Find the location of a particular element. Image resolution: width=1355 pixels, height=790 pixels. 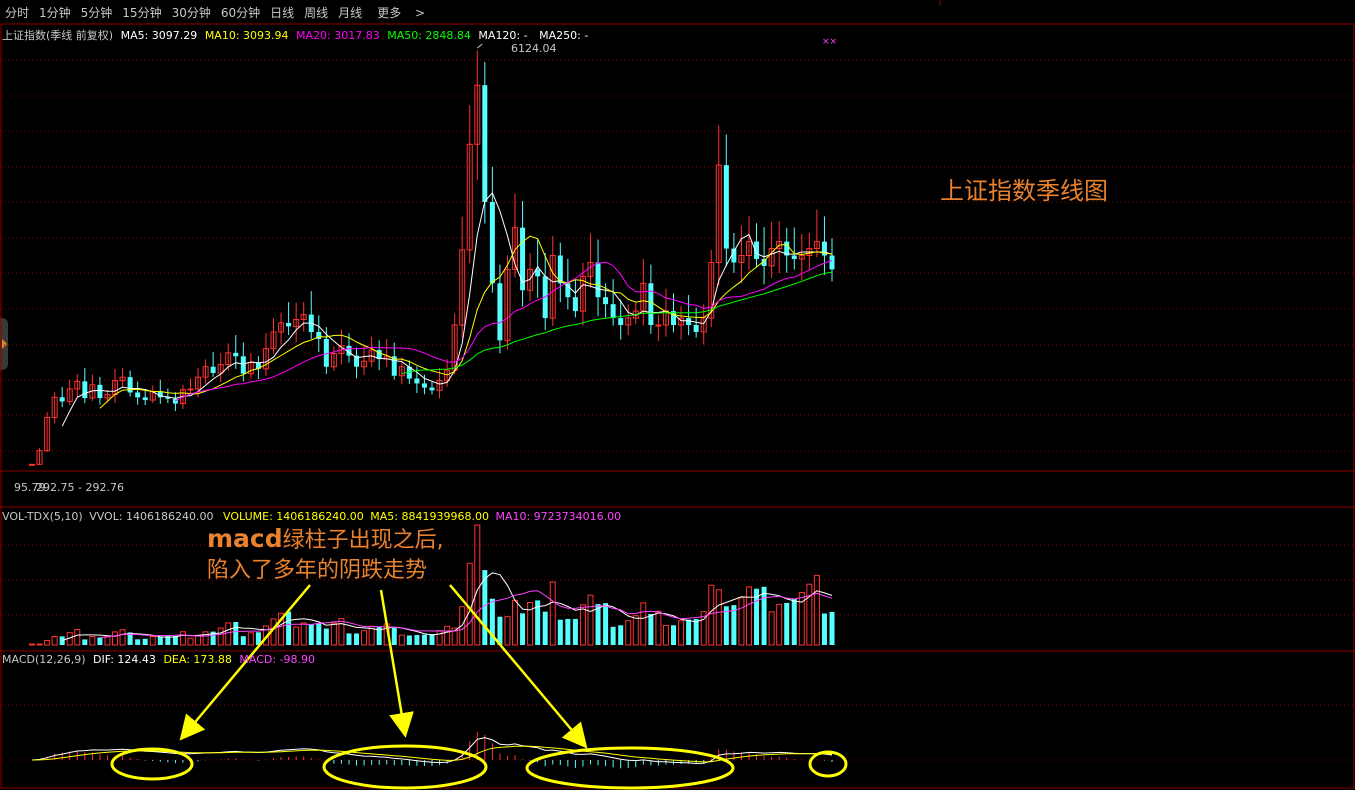

range-label: 292.75 - 292.76 is located at coordinates (80, 487).